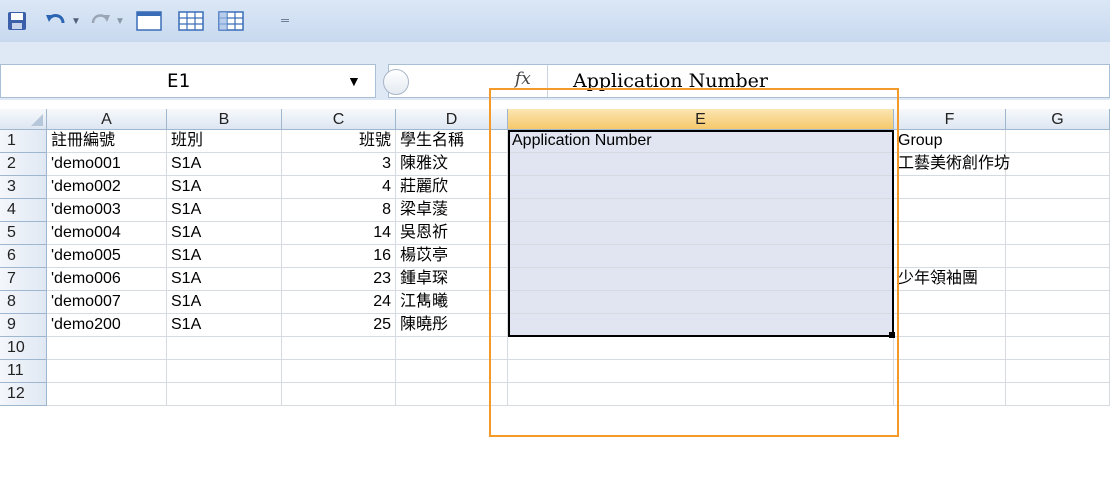 The image size is (1110, 491). I want to click on cell-b9: S1A, so click(224, 325).